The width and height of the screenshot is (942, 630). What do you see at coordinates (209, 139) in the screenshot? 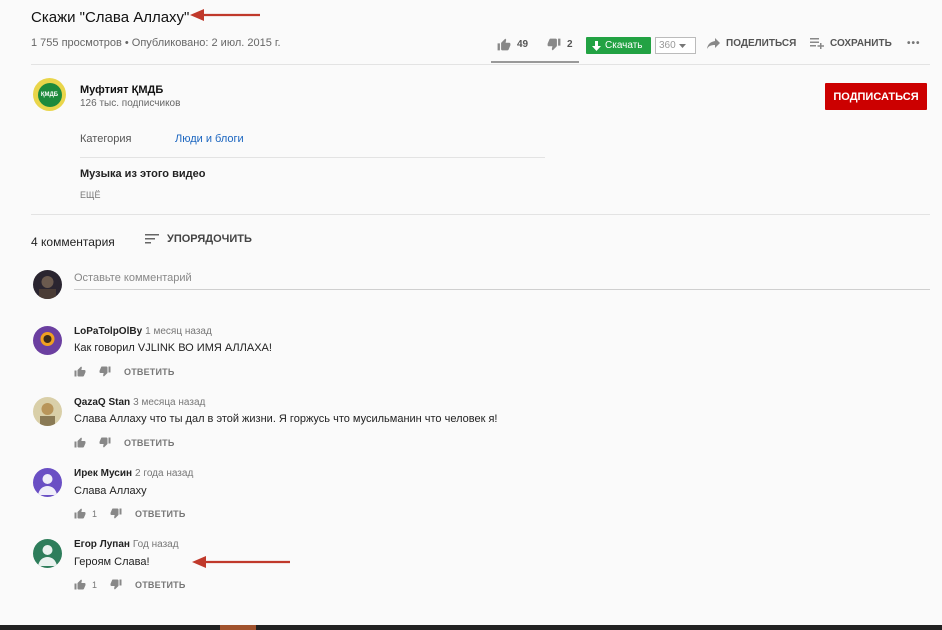
I see `category-link: Люди и блоги` at bounding box center [209, 139].